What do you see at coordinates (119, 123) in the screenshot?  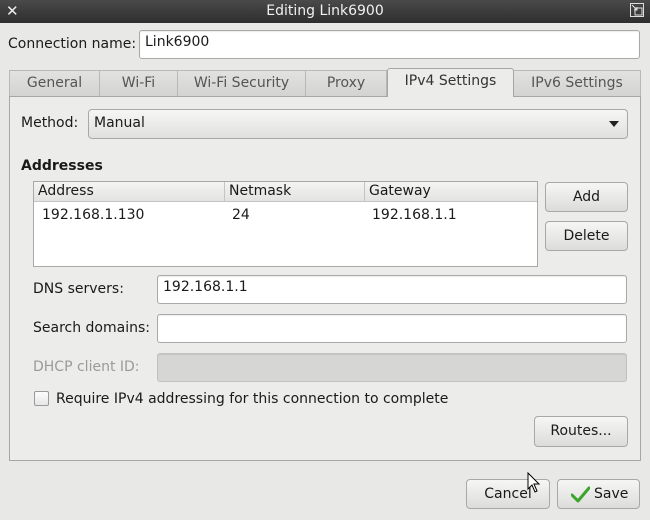 I see `method-value: Manual` at bounding box center [119, 123].